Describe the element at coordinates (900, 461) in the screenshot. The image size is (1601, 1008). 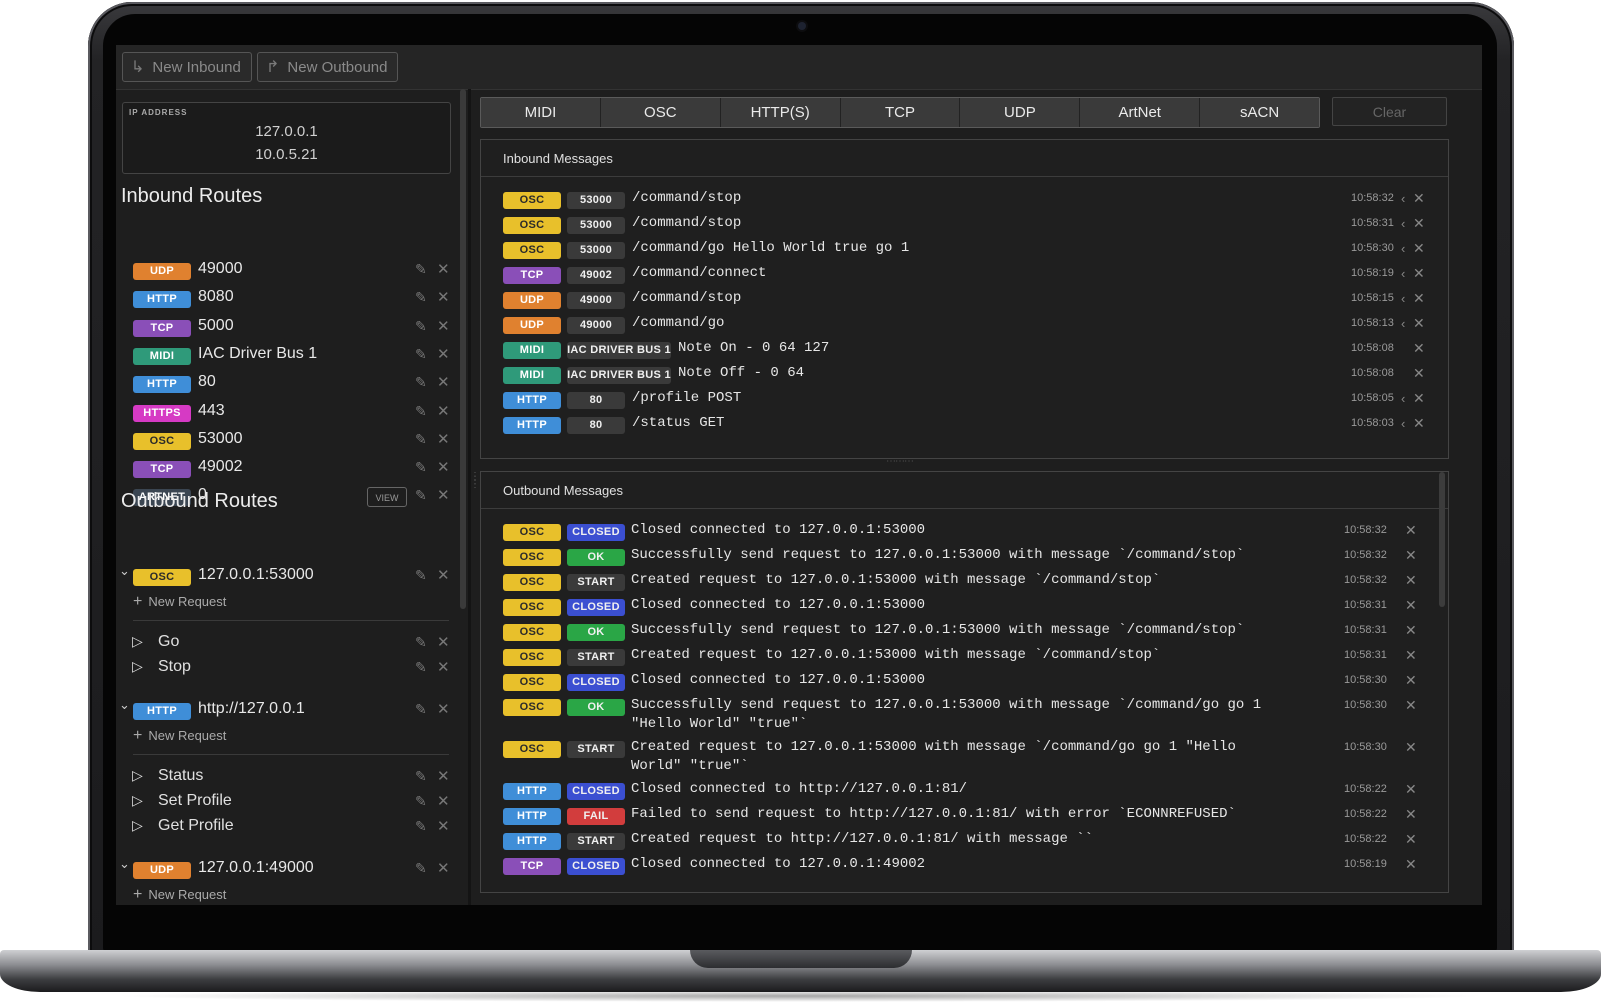
I see `horizontal-splitter-grip: ⋯⋯⋯` at that location.